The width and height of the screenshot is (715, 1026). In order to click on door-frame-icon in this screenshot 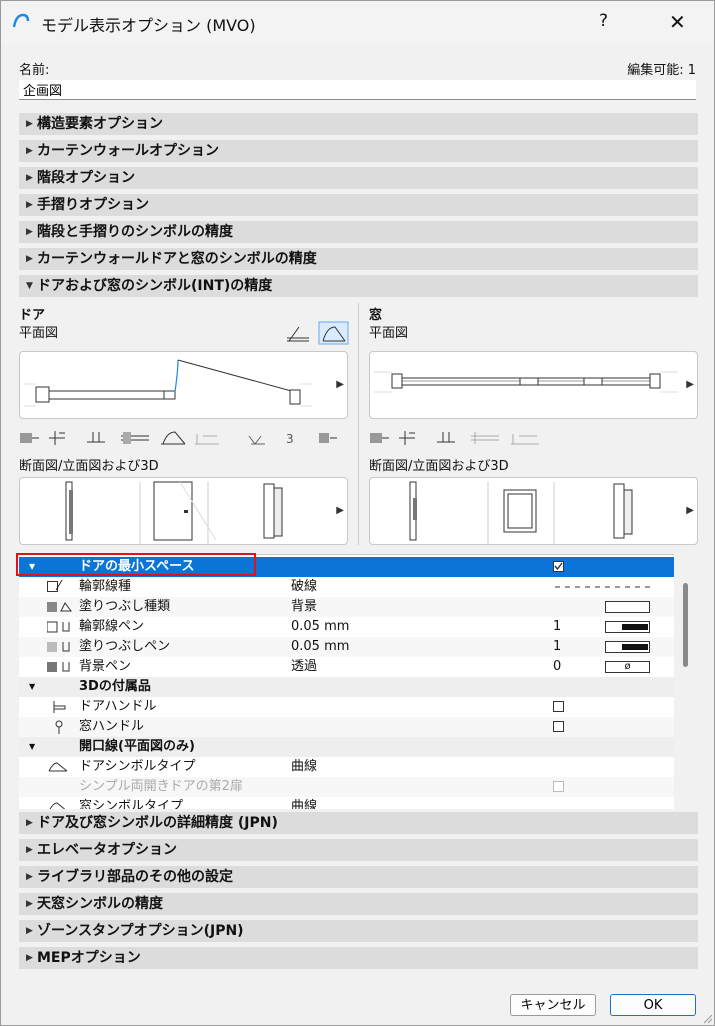, I will do `click(135, 438)`.